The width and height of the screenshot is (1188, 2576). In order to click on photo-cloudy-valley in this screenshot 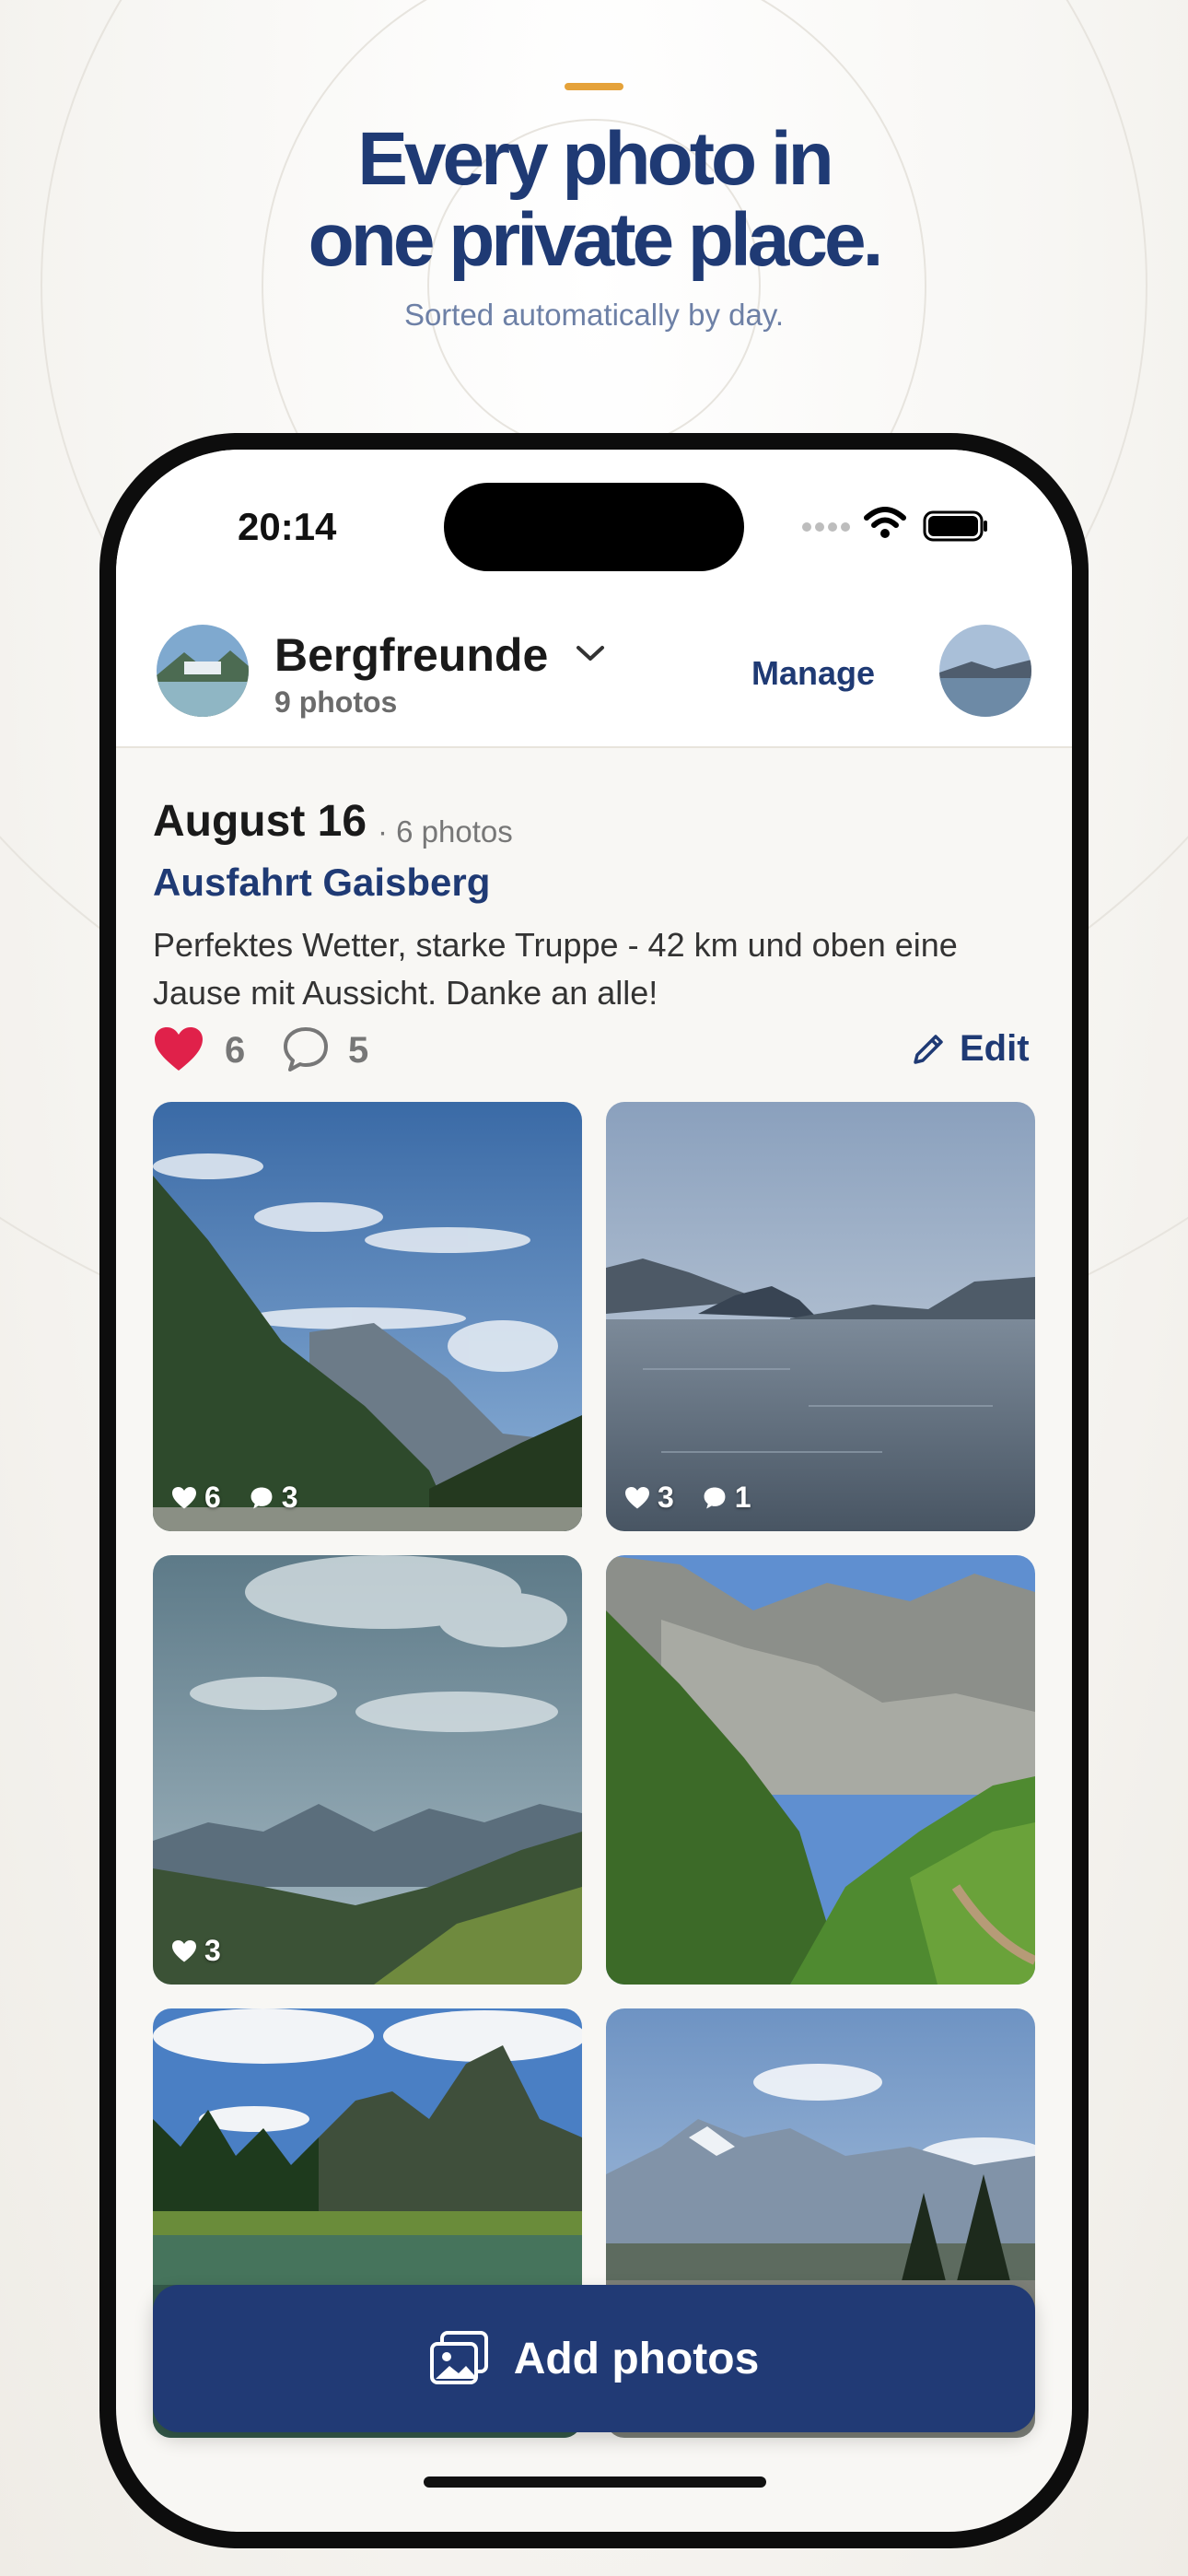, I will do `click(367, 1770)`.